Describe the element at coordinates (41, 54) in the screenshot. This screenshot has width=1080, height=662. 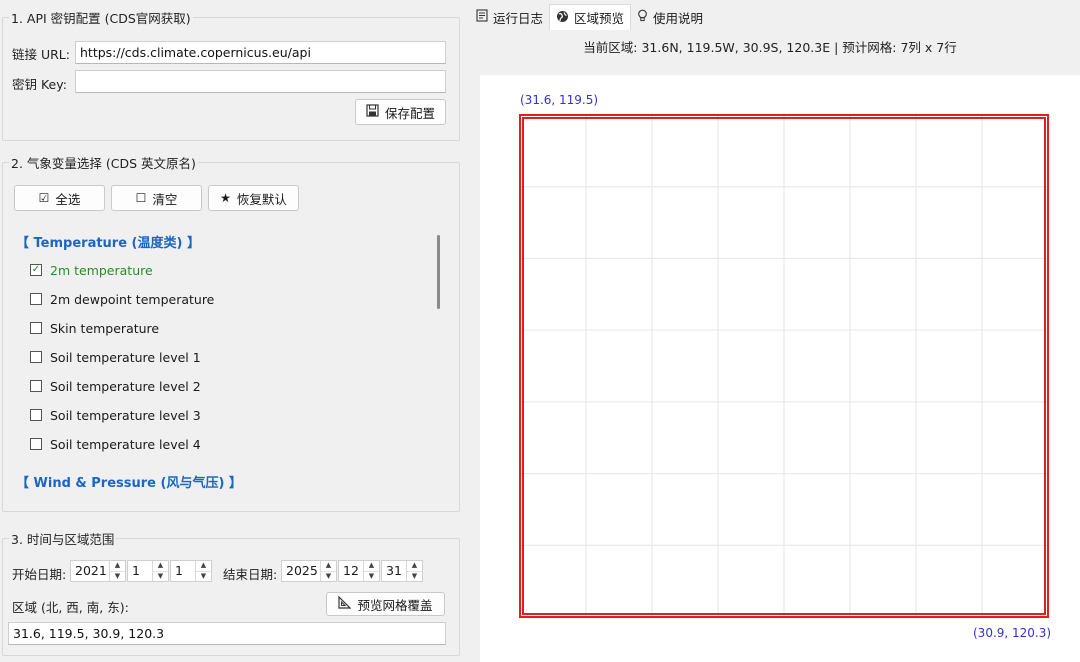
I see `url-label: 链接 URL:` at that location.